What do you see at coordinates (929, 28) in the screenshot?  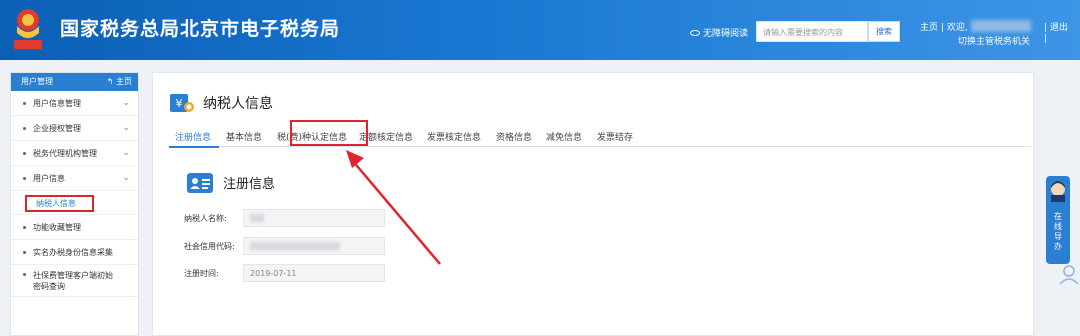 I see `home-link: 主页` at bounding box center [929, 28].